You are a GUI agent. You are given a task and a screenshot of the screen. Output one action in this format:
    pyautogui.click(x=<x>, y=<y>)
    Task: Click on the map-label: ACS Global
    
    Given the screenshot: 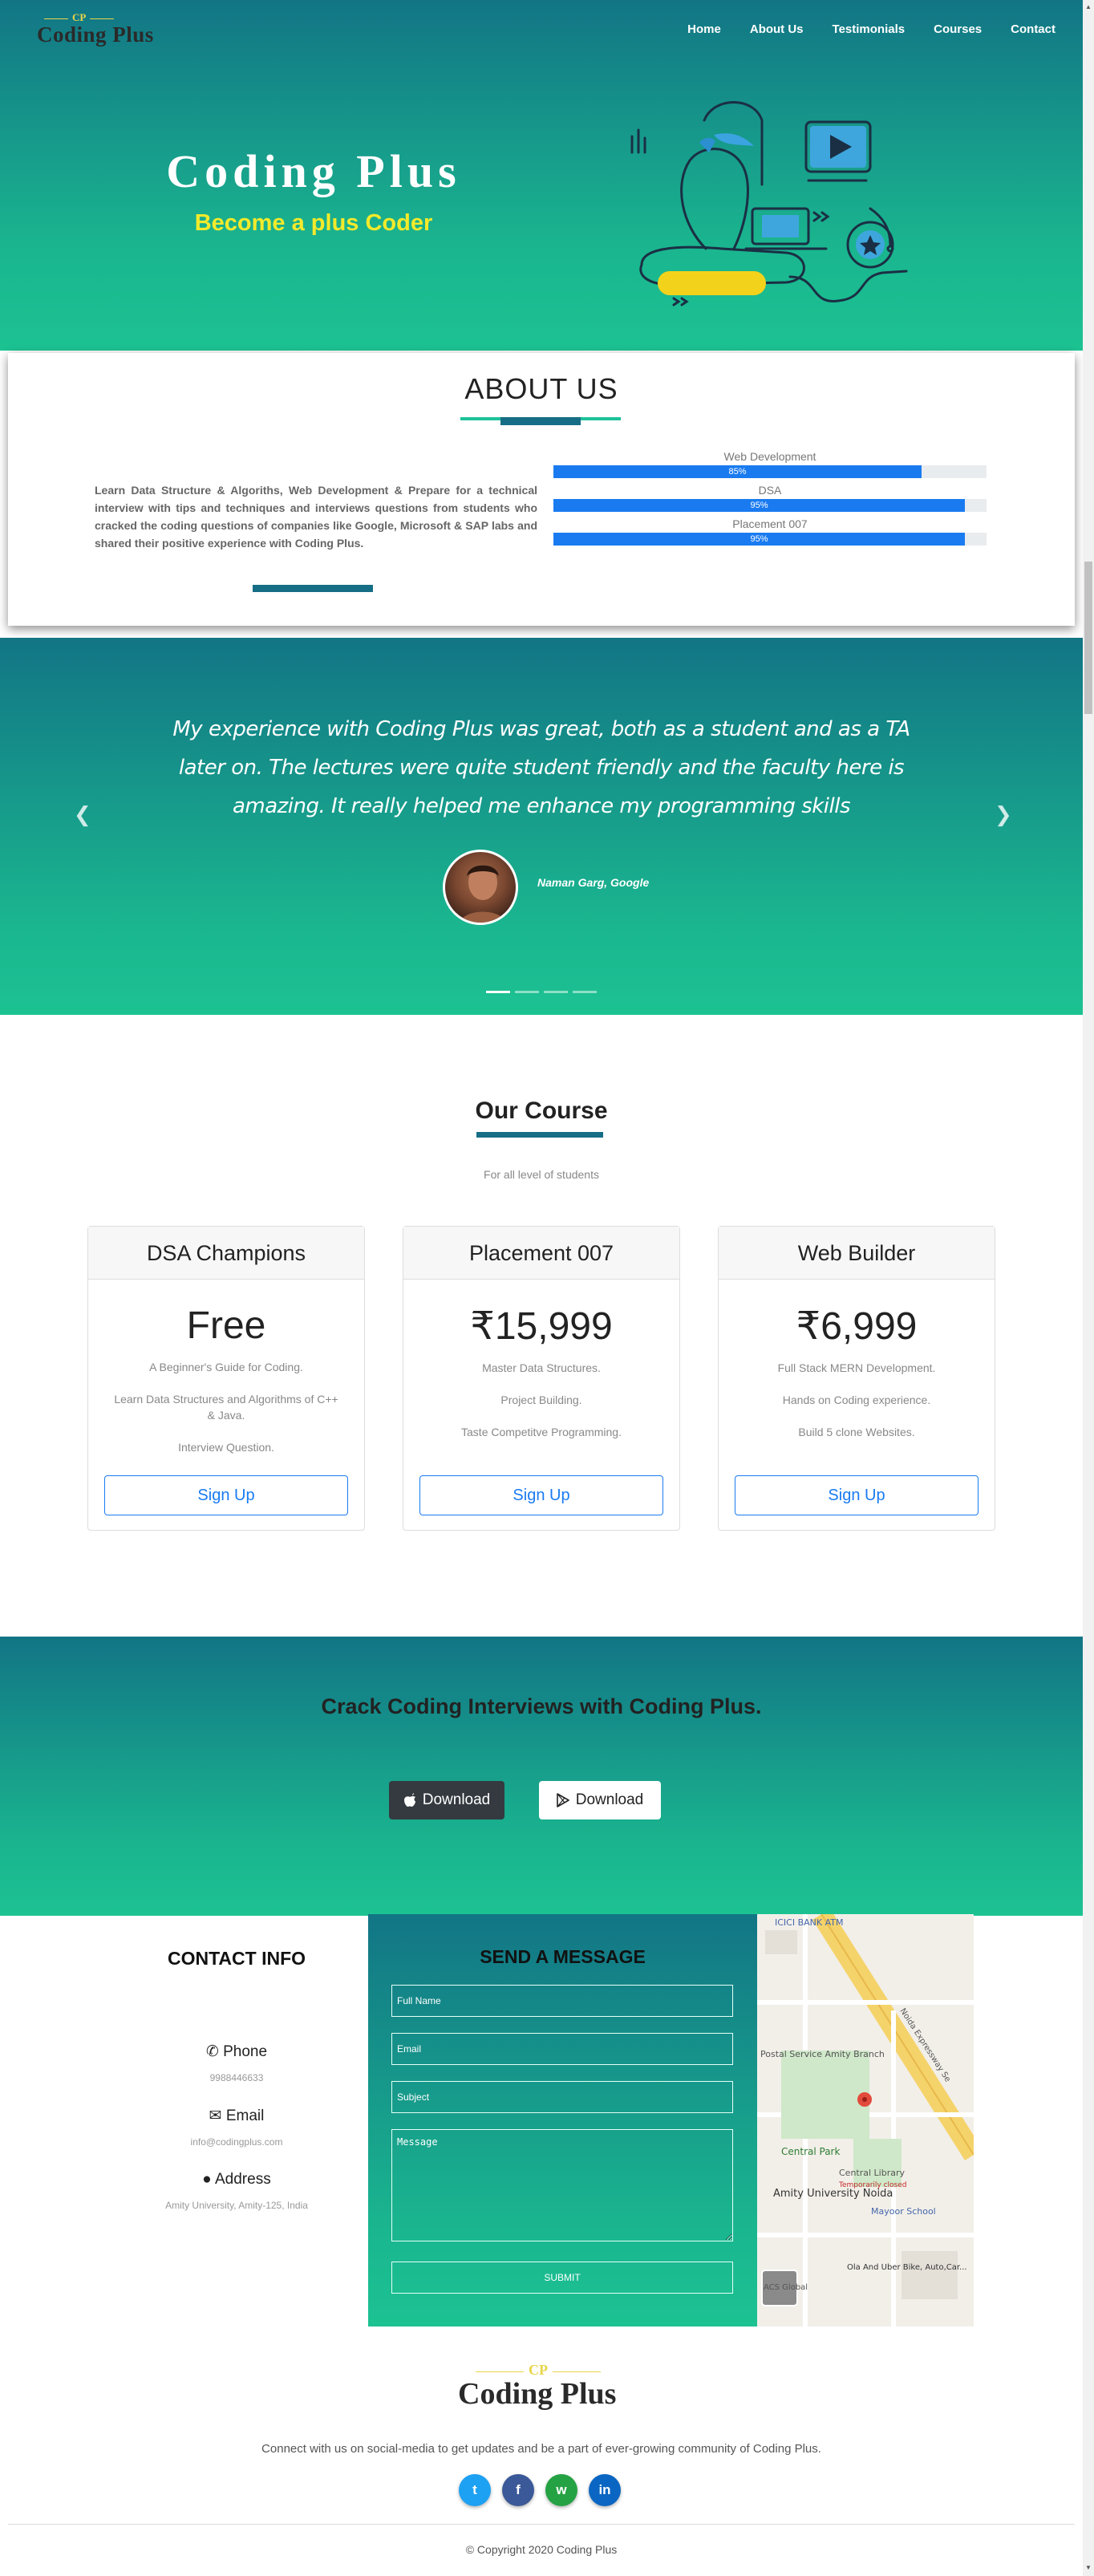 What is the action you would take?
    pyautogui.click(x=786, y=2287)
    